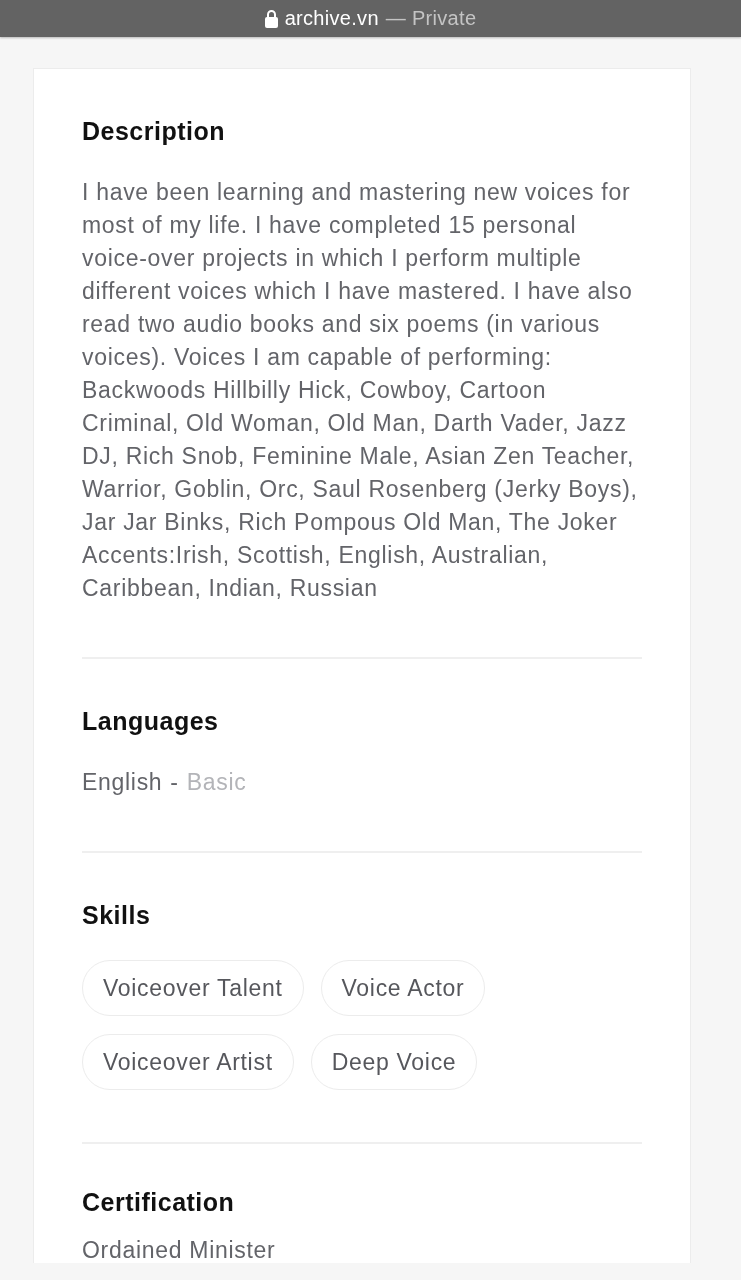  What do you see at coordinates (331, 18) in the screenshot?
I see `url-domain: archive.vn` at bounding box center [331, 18].